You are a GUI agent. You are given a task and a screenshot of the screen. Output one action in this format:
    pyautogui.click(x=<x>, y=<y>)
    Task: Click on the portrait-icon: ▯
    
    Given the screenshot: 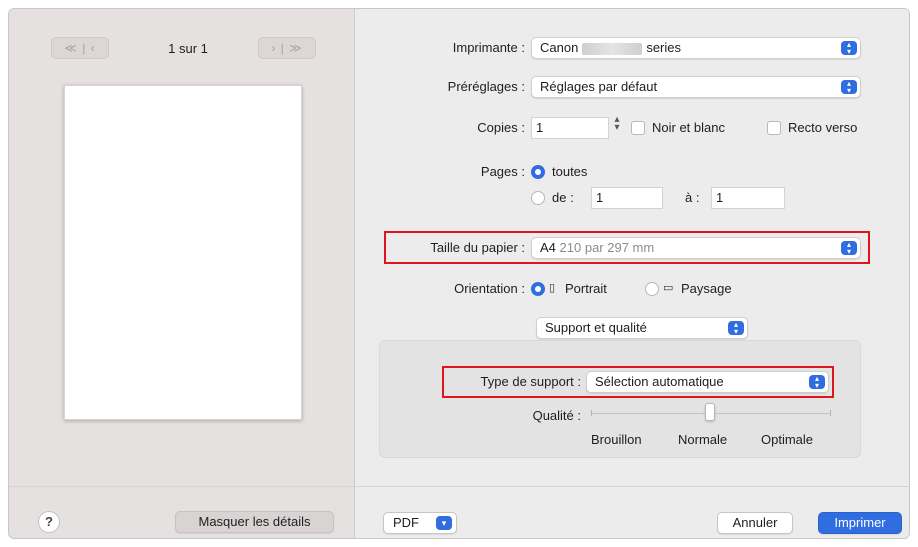 What is the action you would take?
    pyautogui.click(x=552, y=288)
    